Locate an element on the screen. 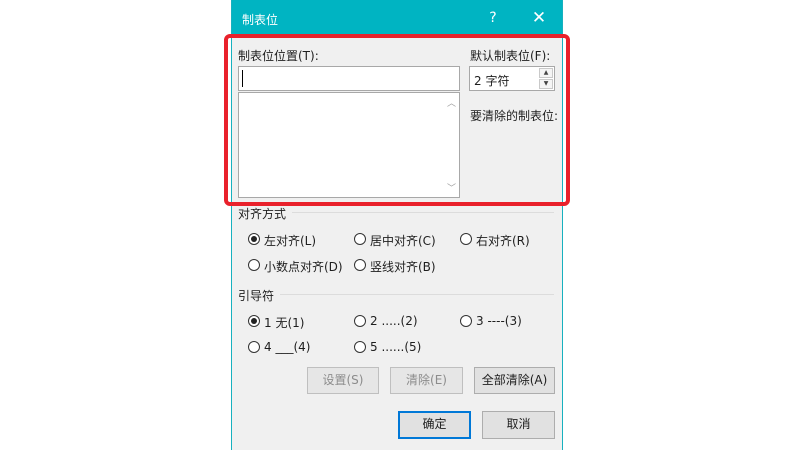  dialog-title: 制表位 is located at coordinates (260, 20).